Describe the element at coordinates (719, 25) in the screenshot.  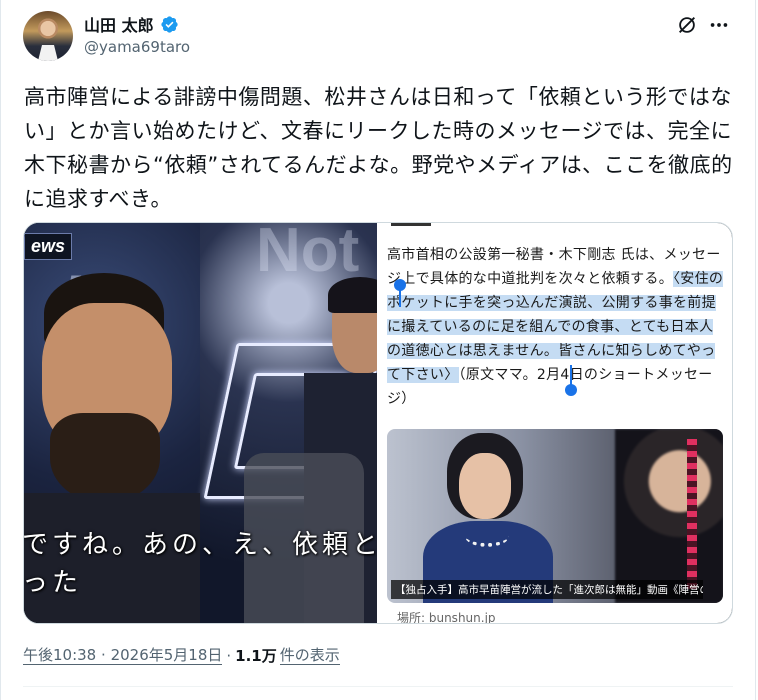
I see `more-icon` at that location.